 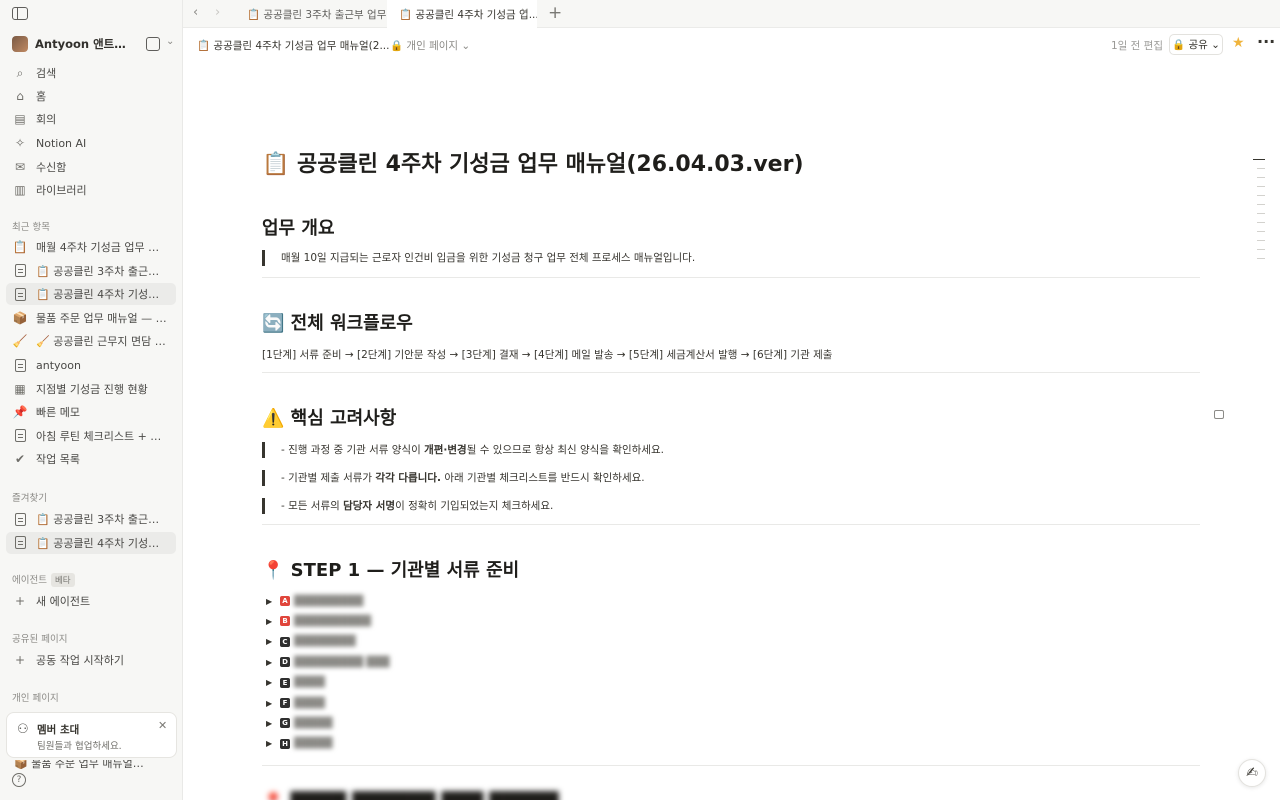 I want to click on heading-overview: 업무 개요, so click(x=298, y=227).